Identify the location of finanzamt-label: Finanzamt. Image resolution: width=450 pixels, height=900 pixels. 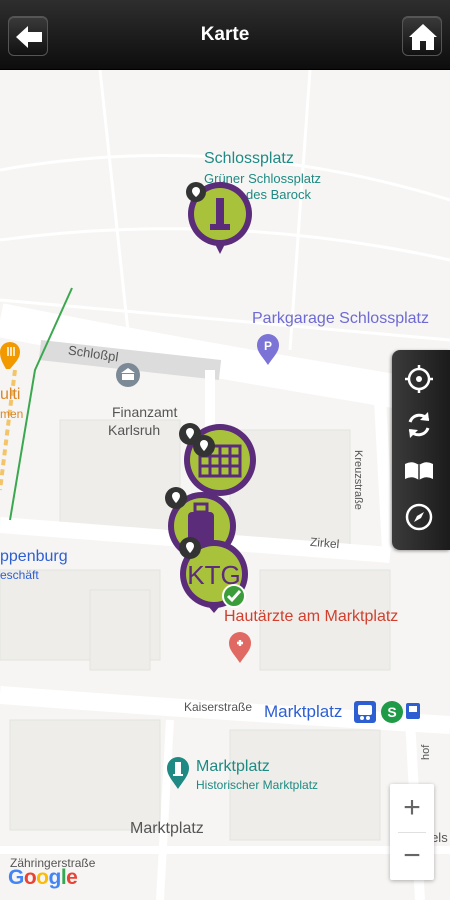
(145, 412).